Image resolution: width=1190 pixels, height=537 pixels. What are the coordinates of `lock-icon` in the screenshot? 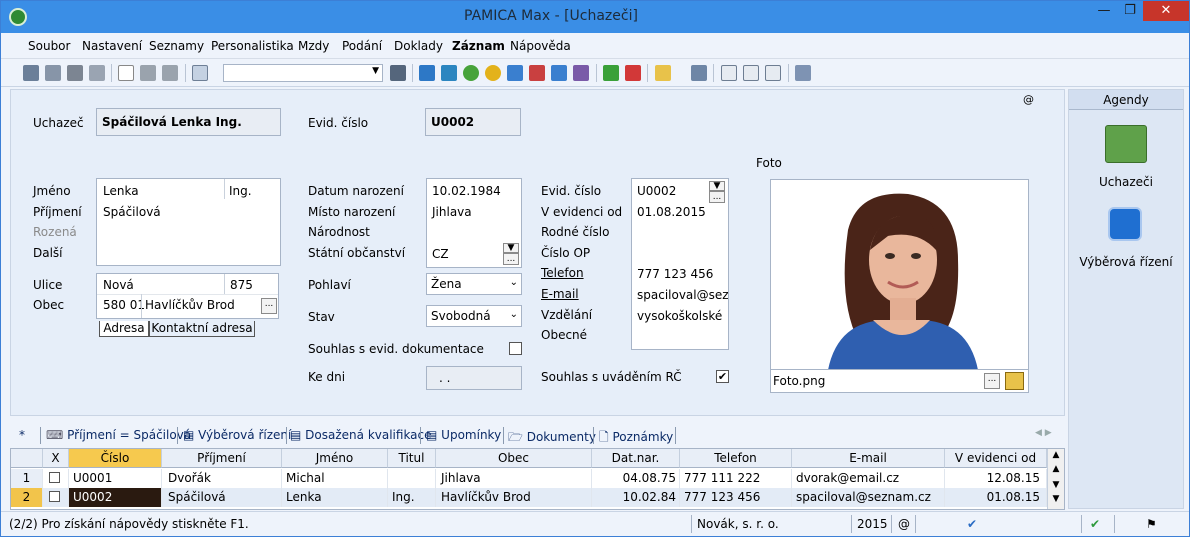 It's located at (53, 73).